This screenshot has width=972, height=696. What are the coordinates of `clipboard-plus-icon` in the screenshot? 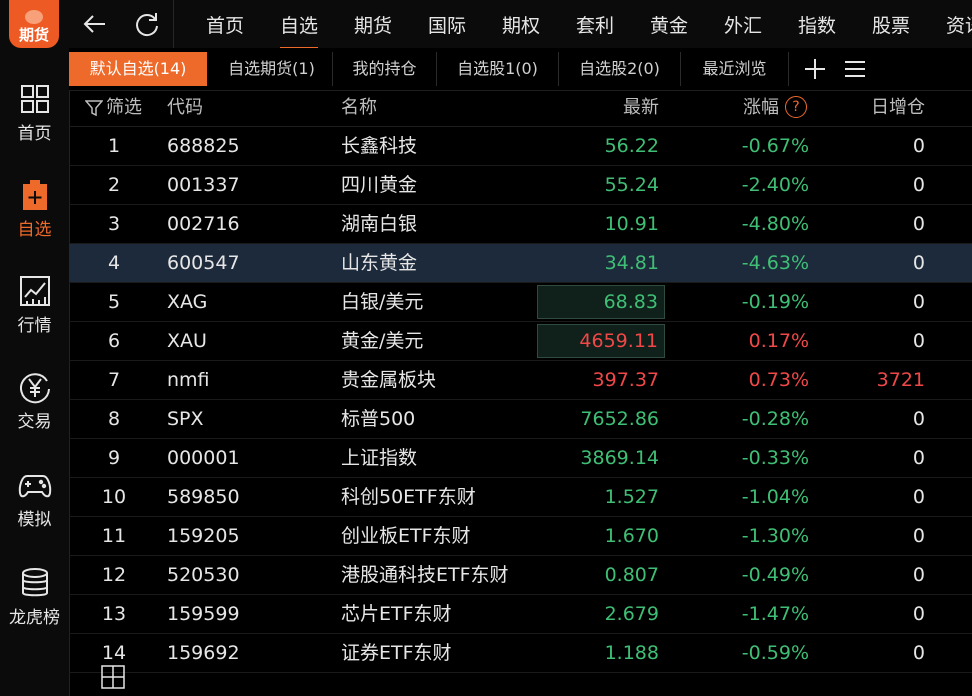 It's located at (34, 195).